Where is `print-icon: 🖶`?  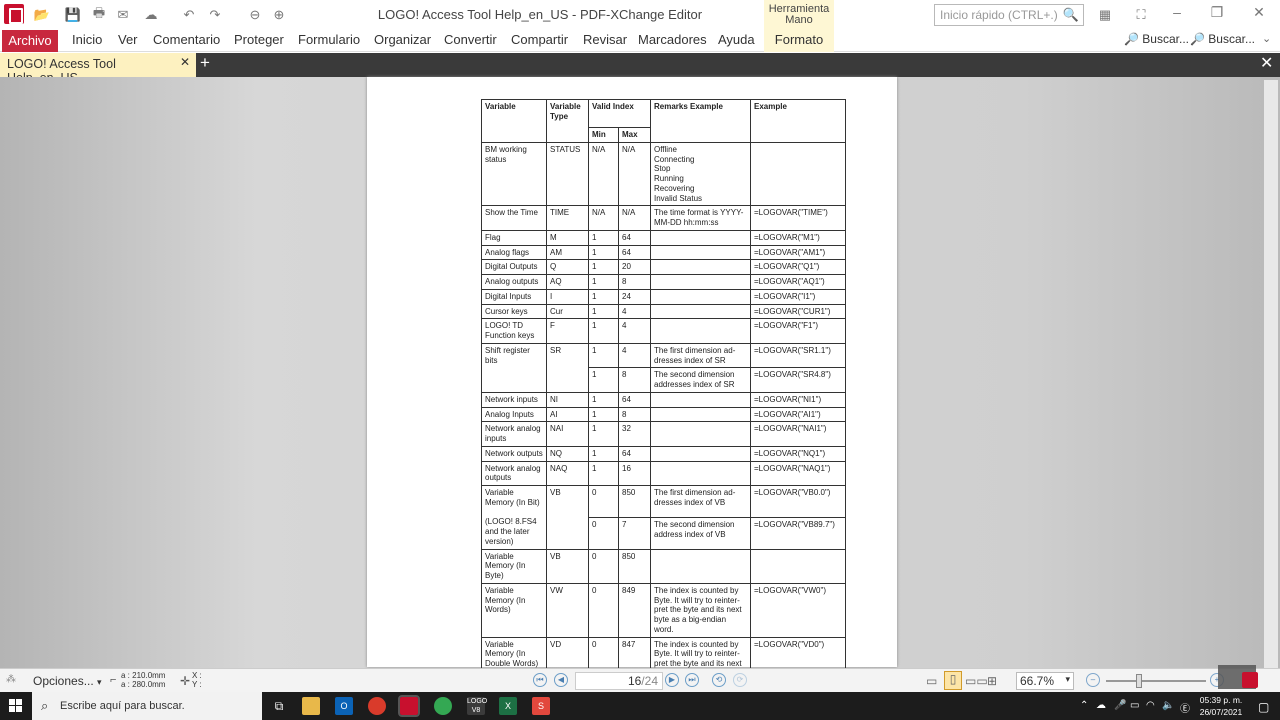
print-icon: 🖶 is located at coordinates (99, 15).